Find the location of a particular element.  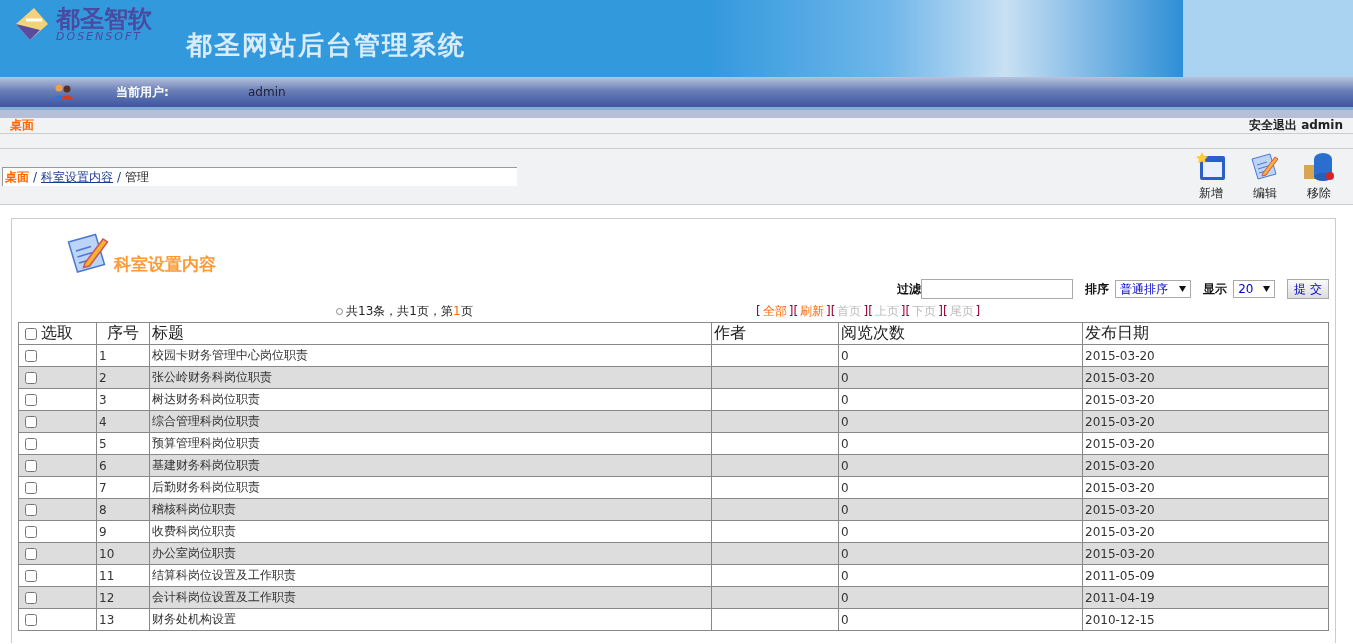

document-pencil-icon is located at coordinates (1265, 167).